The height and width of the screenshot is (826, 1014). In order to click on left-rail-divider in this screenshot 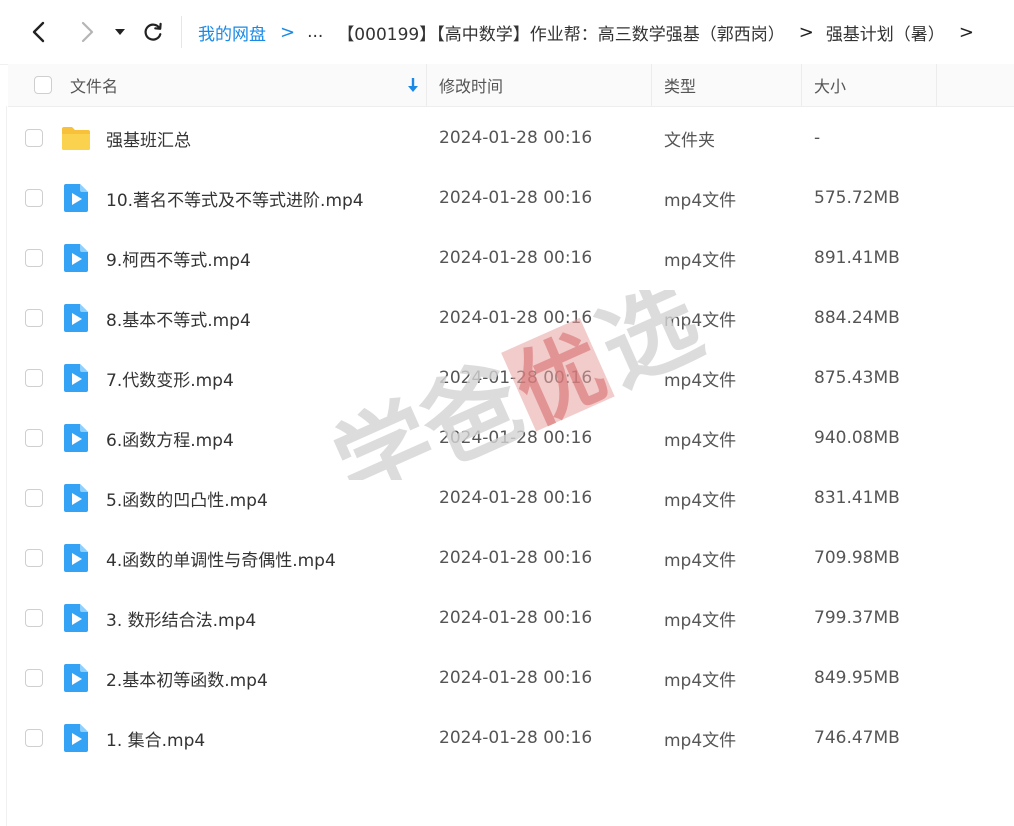, I will do `click(6, 466)`.